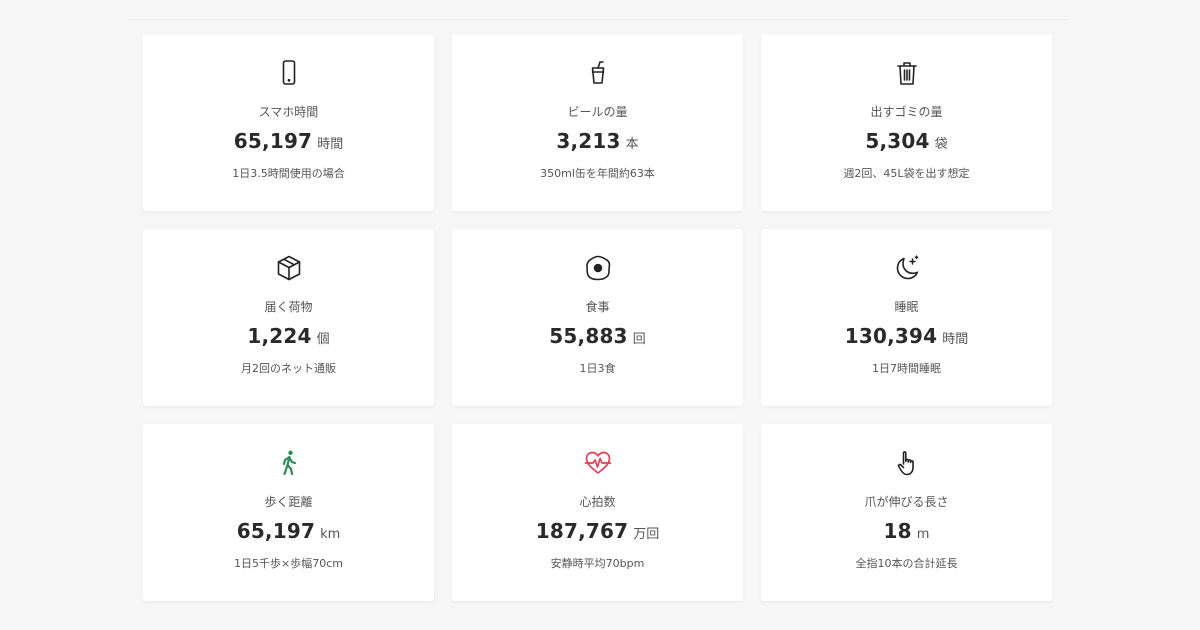 The image size is (1200, 630). What do you see at coordinates (288, 307) in the screenshot?
I see `stat-label: 届く荷物` at bounding box center [288, 307].